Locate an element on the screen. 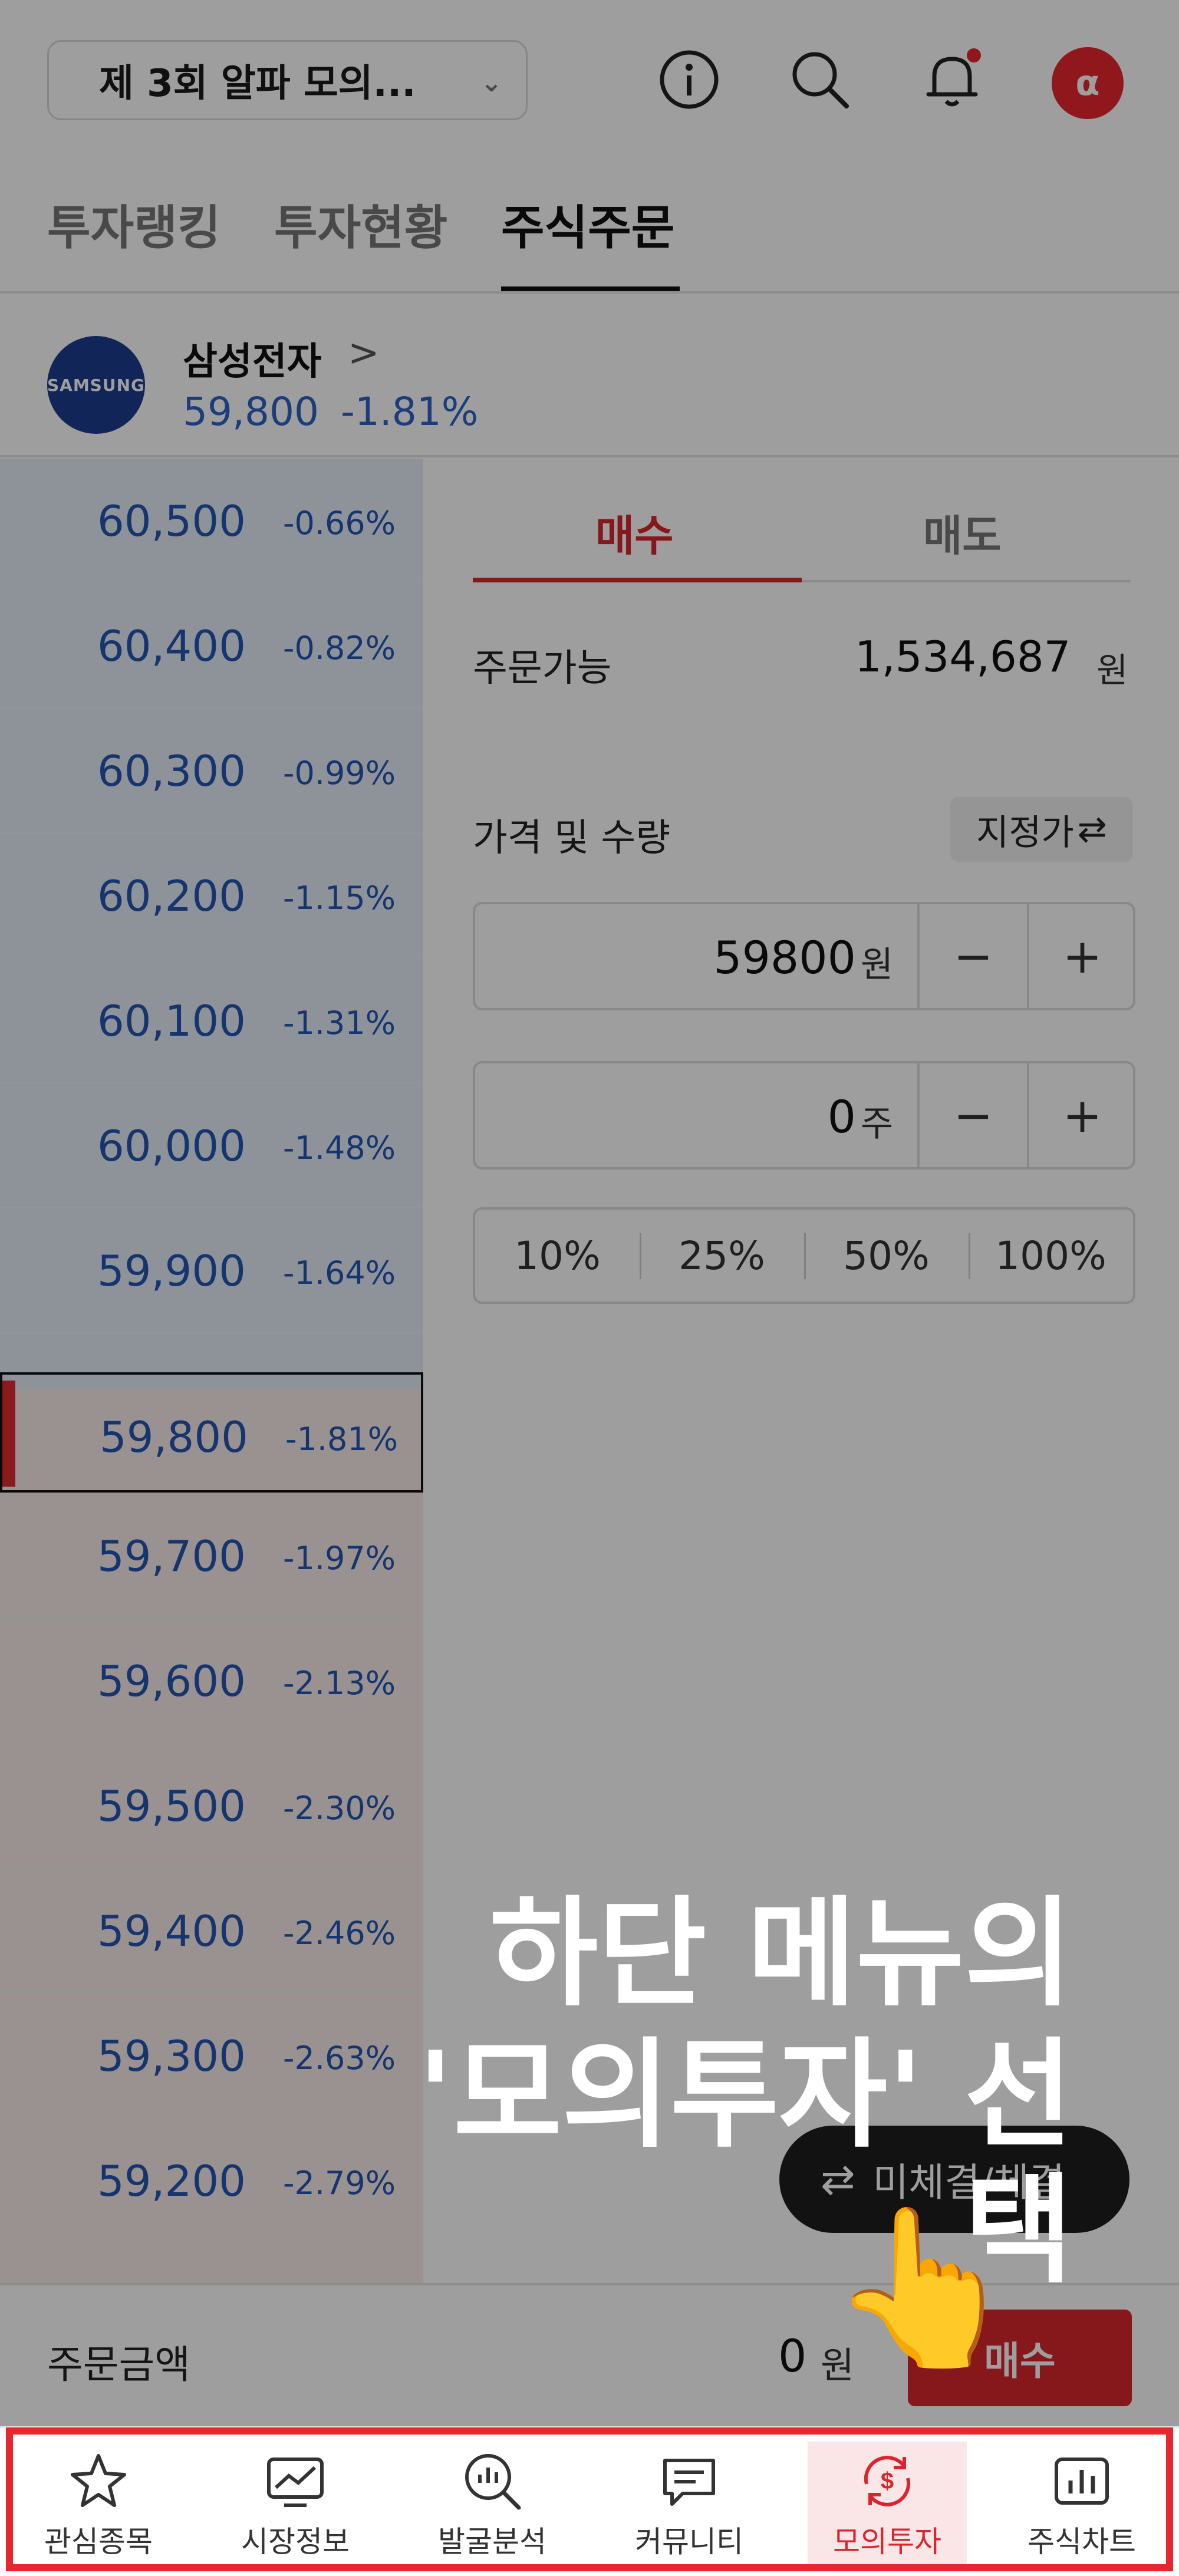 This screenshot has height=2576, width=1179. pointing-hand-icon: 👆 is located at coordinates (924, 2288).